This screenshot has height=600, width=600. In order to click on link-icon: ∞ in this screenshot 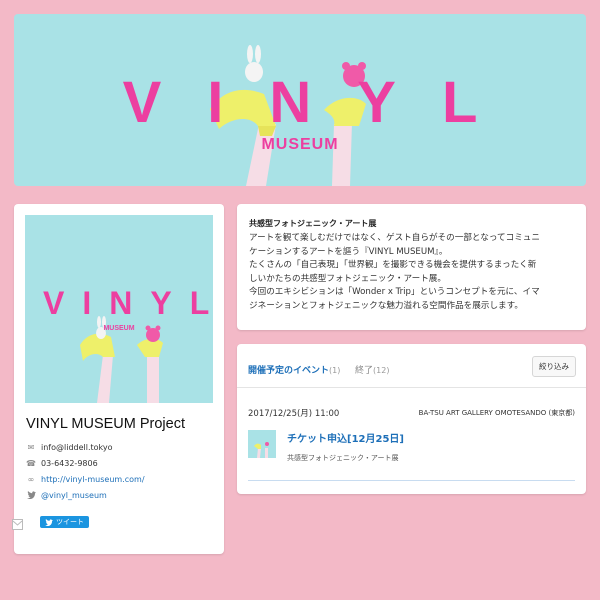, I will do `click(31, 479)`.